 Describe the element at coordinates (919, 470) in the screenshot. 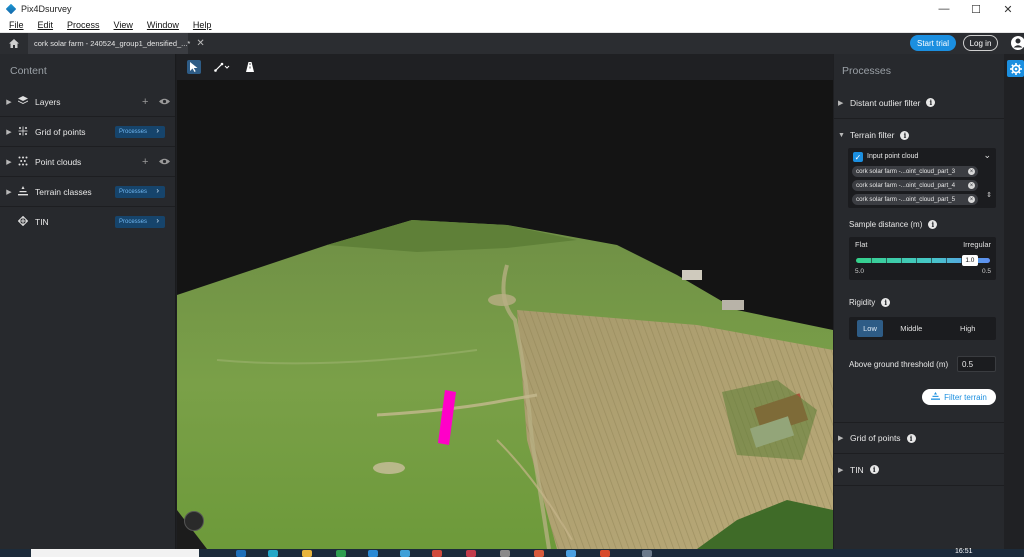

I see `section-tin: ▶ TIN i` at that location.